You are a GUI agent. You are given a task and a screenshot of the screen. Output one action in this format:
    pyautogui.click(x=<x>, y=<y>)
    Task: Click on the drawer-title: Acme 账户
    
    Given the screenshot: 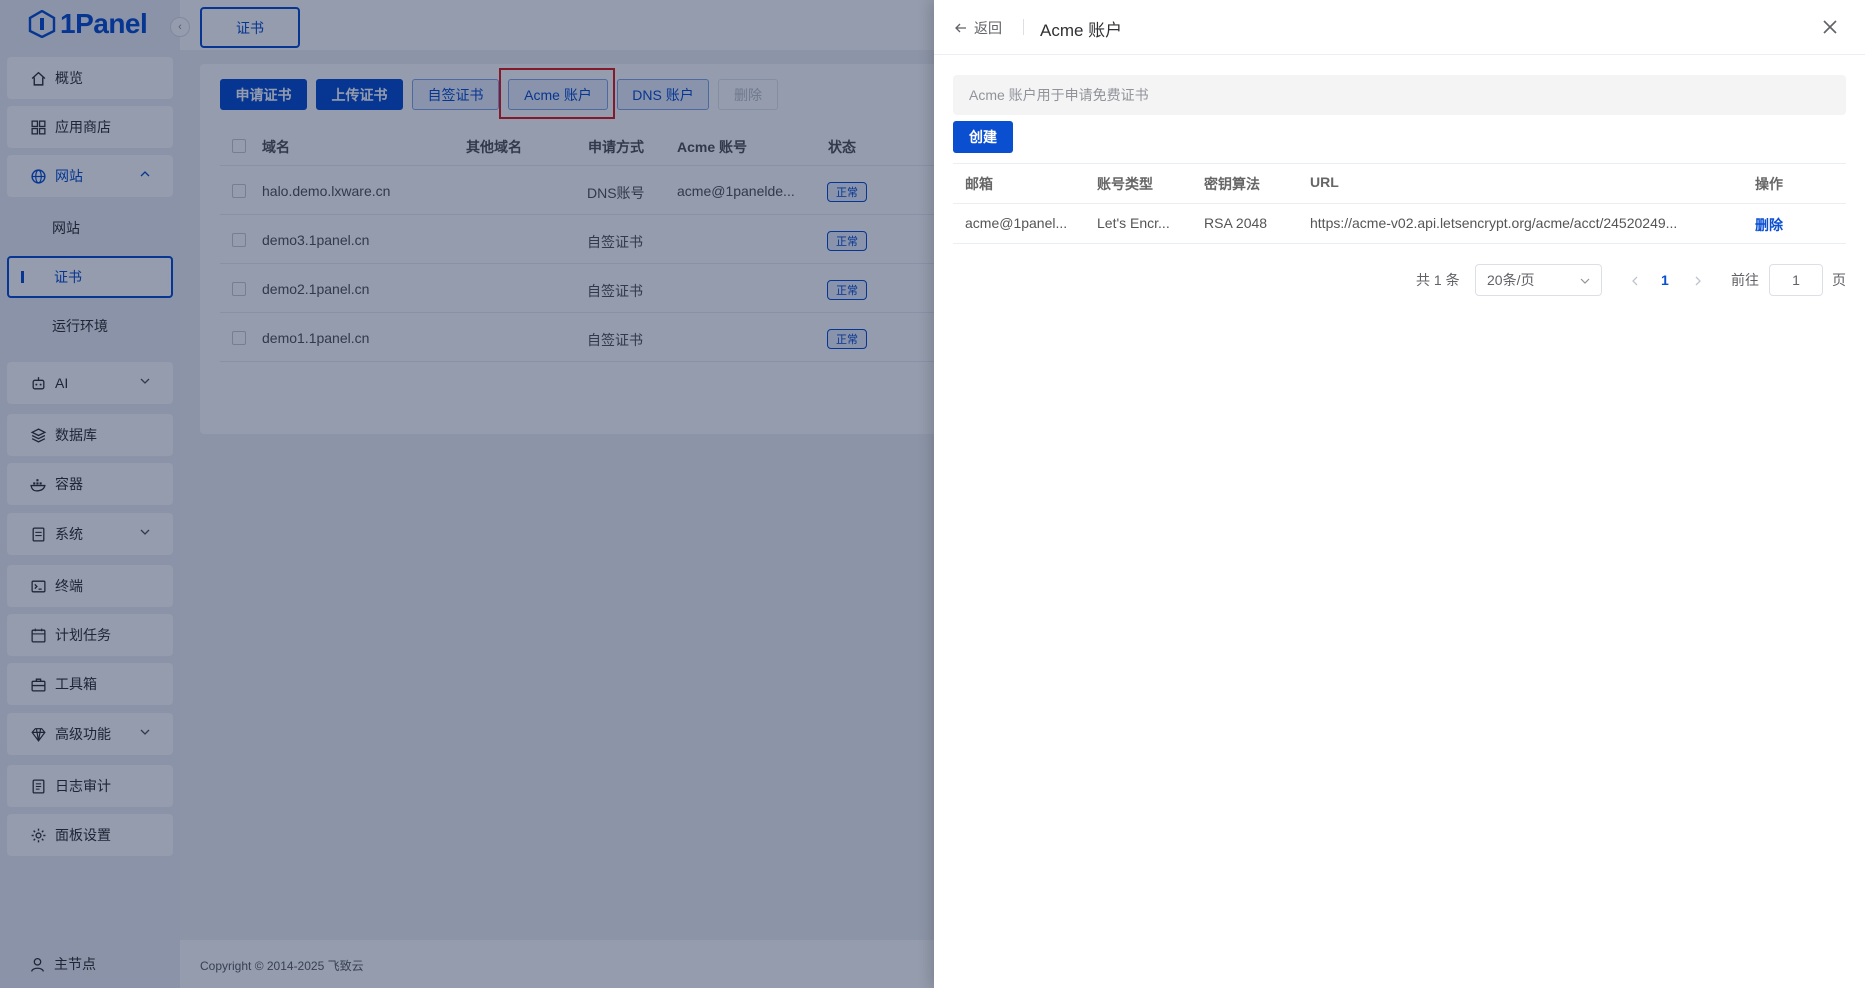 What is the action you would take?
    pyautogui.click(x=1081, y=30)
    